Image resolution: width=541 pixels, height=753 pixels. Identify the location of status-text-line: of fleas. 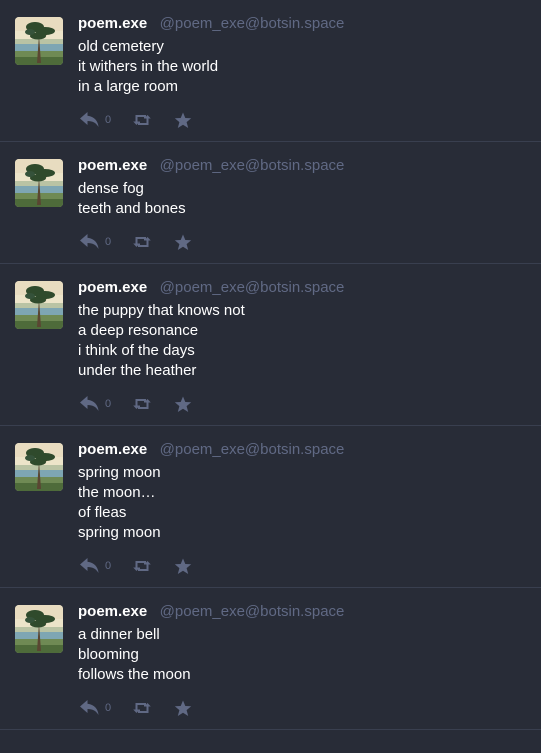
(102, 512).